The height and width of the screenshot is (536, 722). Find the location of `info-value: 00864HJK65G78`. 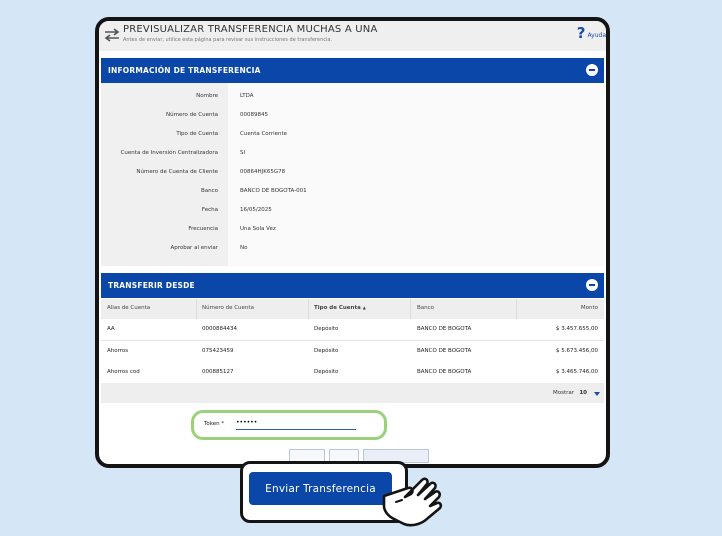

info-value: 00864HJK65G78 is located at coordinates (263, 172).